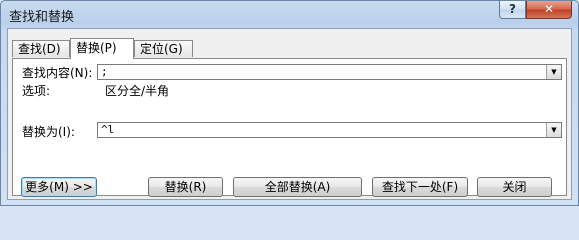 The image size is (579, 240). What do you see at coordinates (185, 187) in the screenshot?
I see `replace-button: 替换(R)` at bounding box center [185, 187].